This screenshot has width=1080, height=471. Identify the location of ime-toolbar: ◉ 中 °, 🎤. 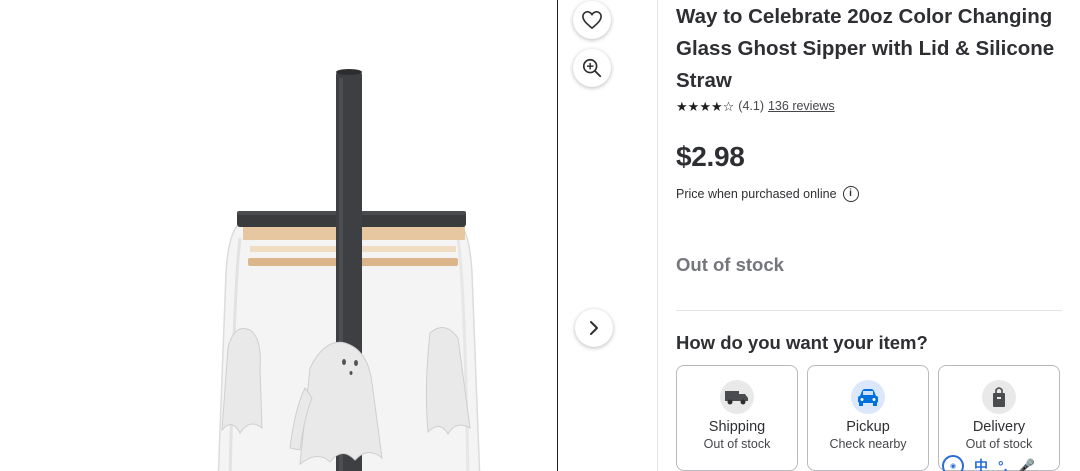
(988, 463).